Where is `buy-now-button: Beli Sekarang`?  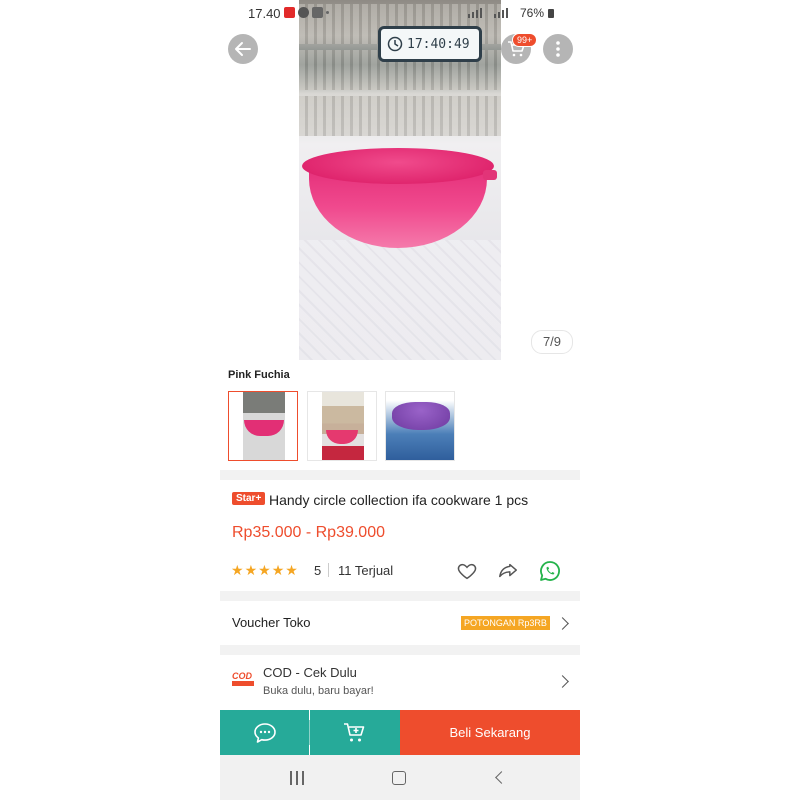 buy-now-button: Beli Sekarang is located at coordinates (490, 732).